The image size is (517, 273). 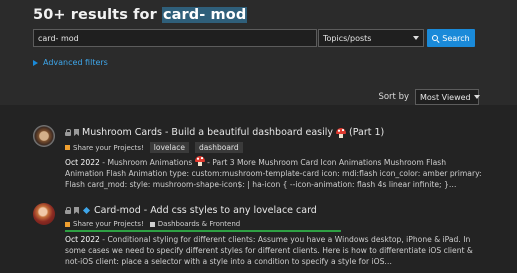 What do you see at coordinates (35, 62) in the screenshot?
I see `caret-right-icon` at bounding box center [35, 62].